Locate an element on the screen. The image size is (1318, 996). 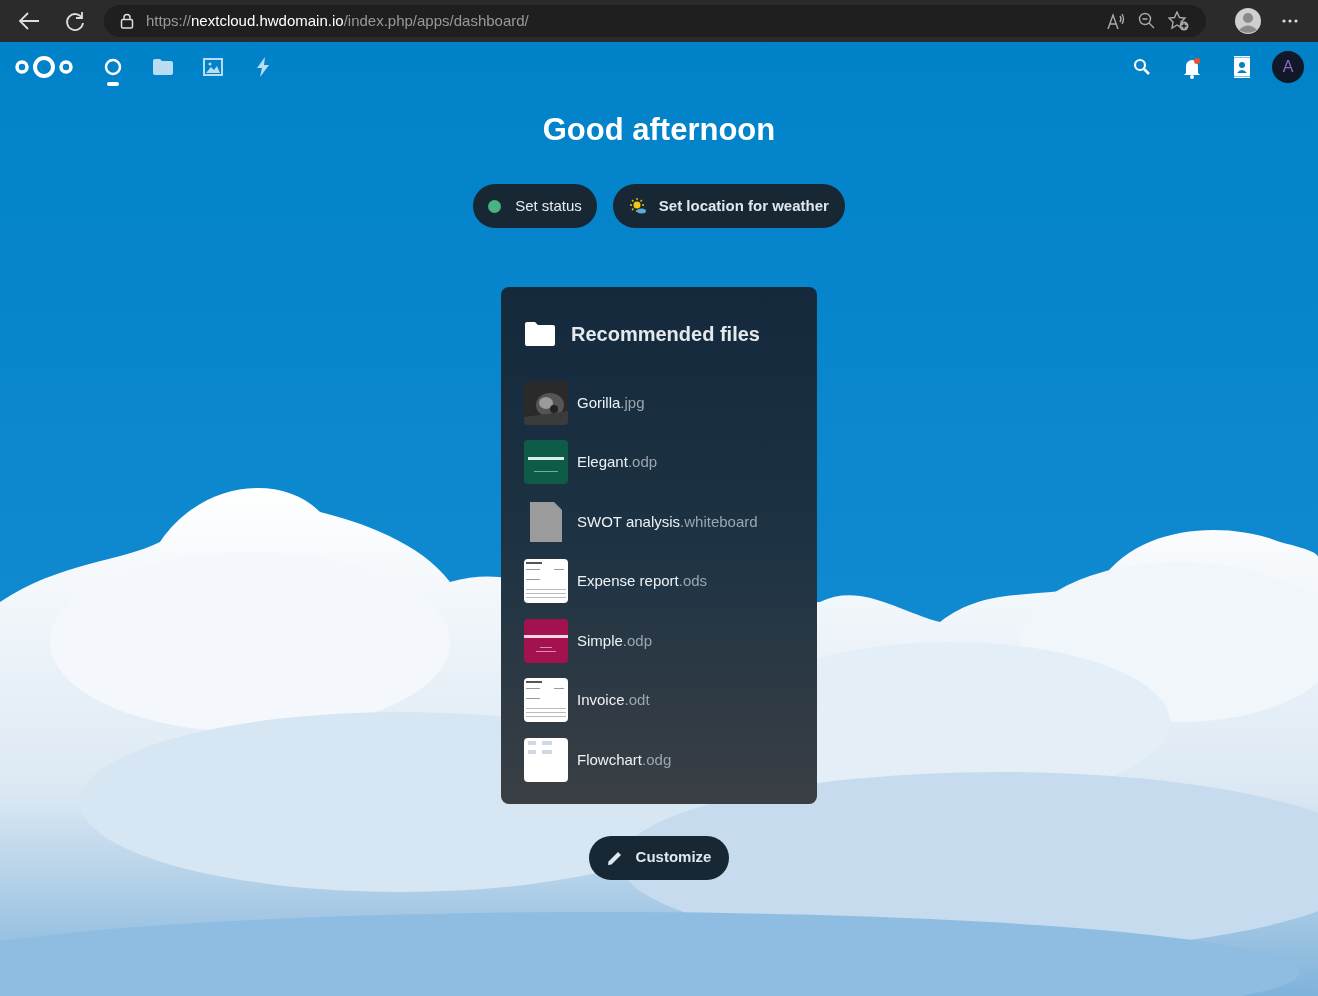
dashboard-icon is located at coordinates (113, 67).